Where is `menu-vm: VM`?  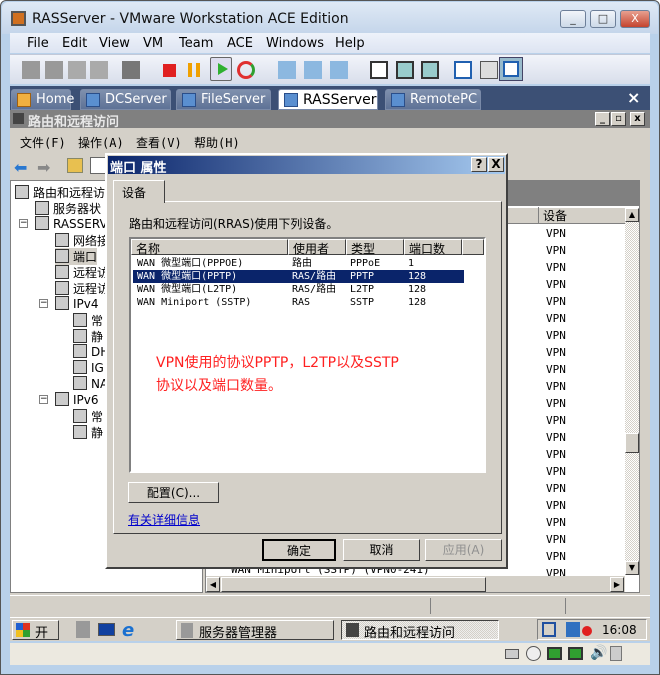 menu-vm: VM is located at coordinates (153, 43).